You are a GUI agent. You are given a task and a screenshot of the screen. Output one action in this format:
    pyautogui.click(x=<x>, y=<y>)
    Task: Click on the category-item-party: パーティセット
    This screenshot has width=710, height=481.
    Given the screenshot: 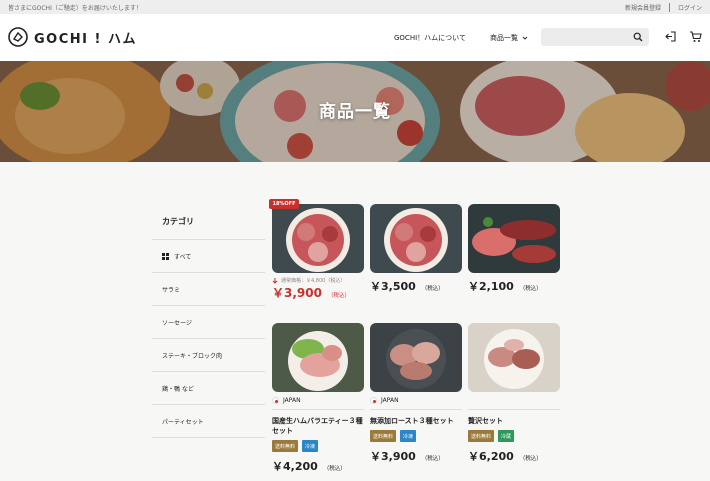 What is the action you would take?
    pyautogui.click(x=208, y=421)
    